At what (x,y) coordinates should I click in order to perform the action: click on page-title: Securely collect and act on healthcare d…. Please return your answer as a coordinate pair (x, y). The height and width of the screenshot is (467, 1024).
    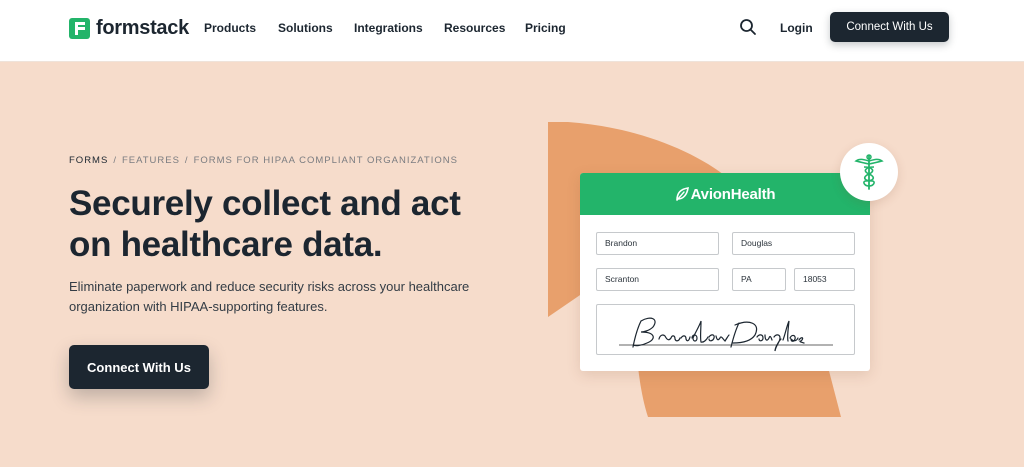
    Looking at the image, I should click on (265, 224).